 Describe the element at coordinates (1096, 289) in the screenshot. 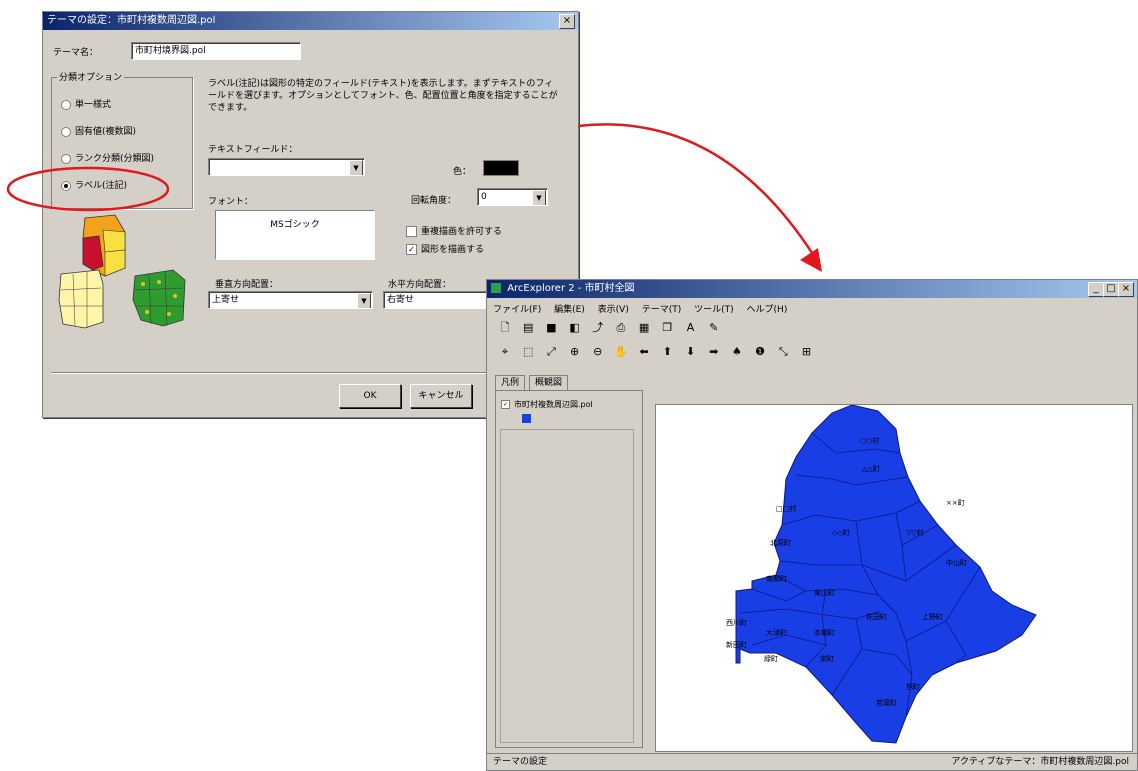

I see `minimize-icon: _` at that location.